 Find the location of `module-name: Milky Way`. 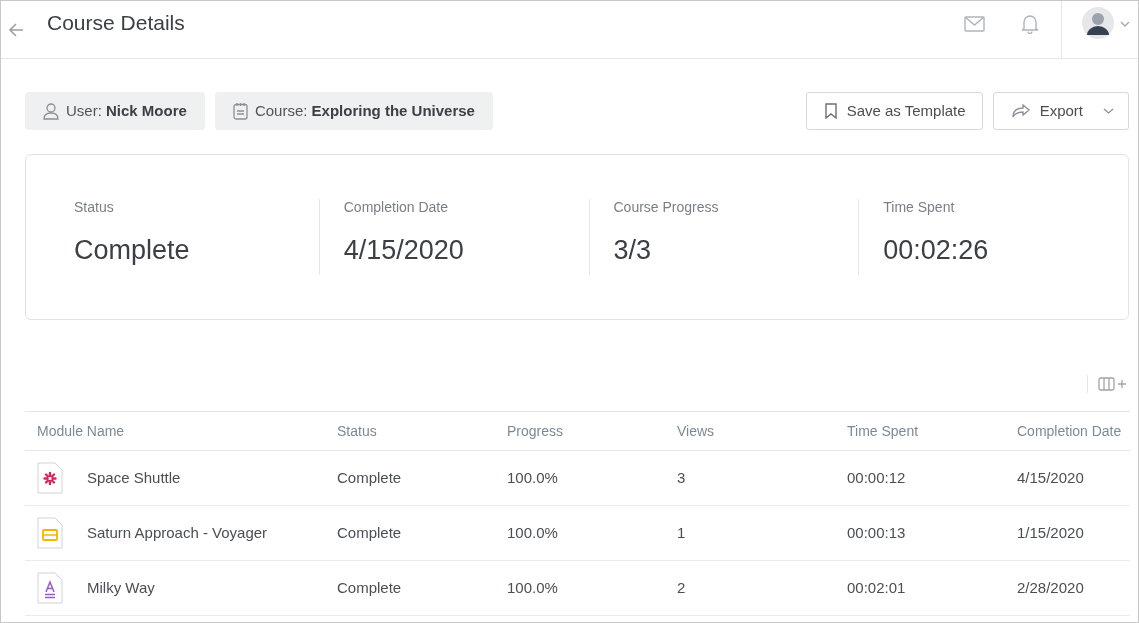

module-name: Milky Way is located at coordinates (121, 588).